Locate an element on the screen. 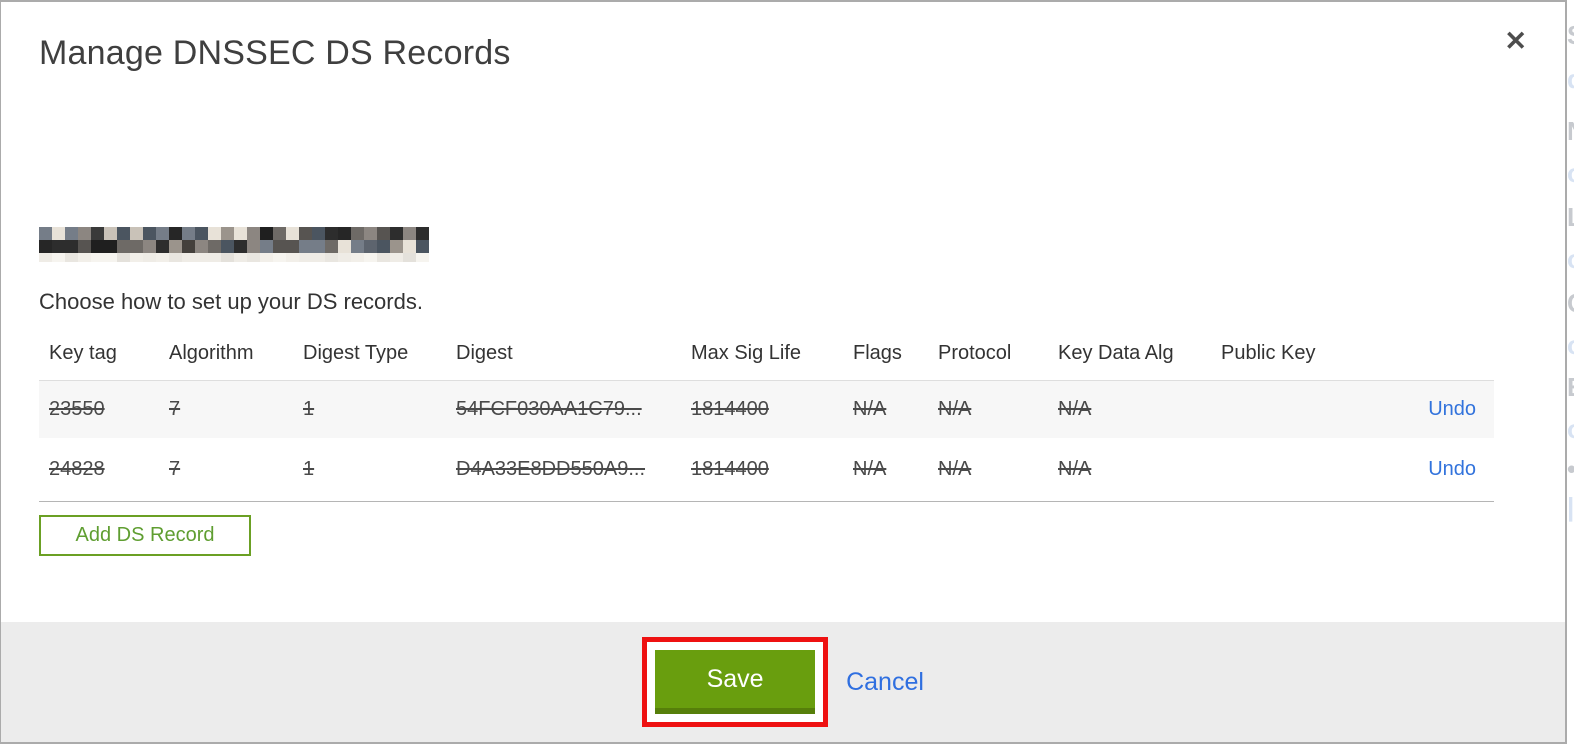  redacted-domain-name is located at coordinates (234, 245).